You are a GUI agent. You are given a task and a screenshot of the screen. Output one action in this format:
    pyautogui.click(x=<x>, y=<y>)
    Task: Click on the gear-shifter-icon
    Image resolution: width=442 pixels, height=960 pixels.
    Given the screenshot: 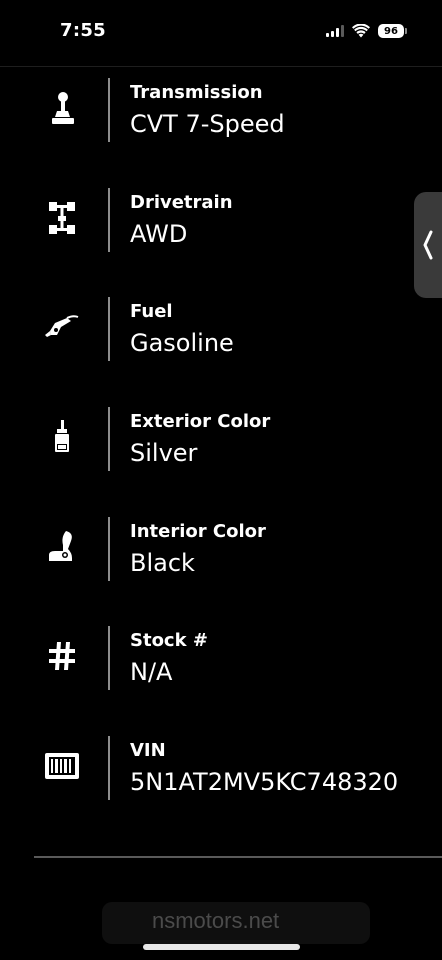 What is the action you would take?
    pyautogui.click(x=62, y=108)
    